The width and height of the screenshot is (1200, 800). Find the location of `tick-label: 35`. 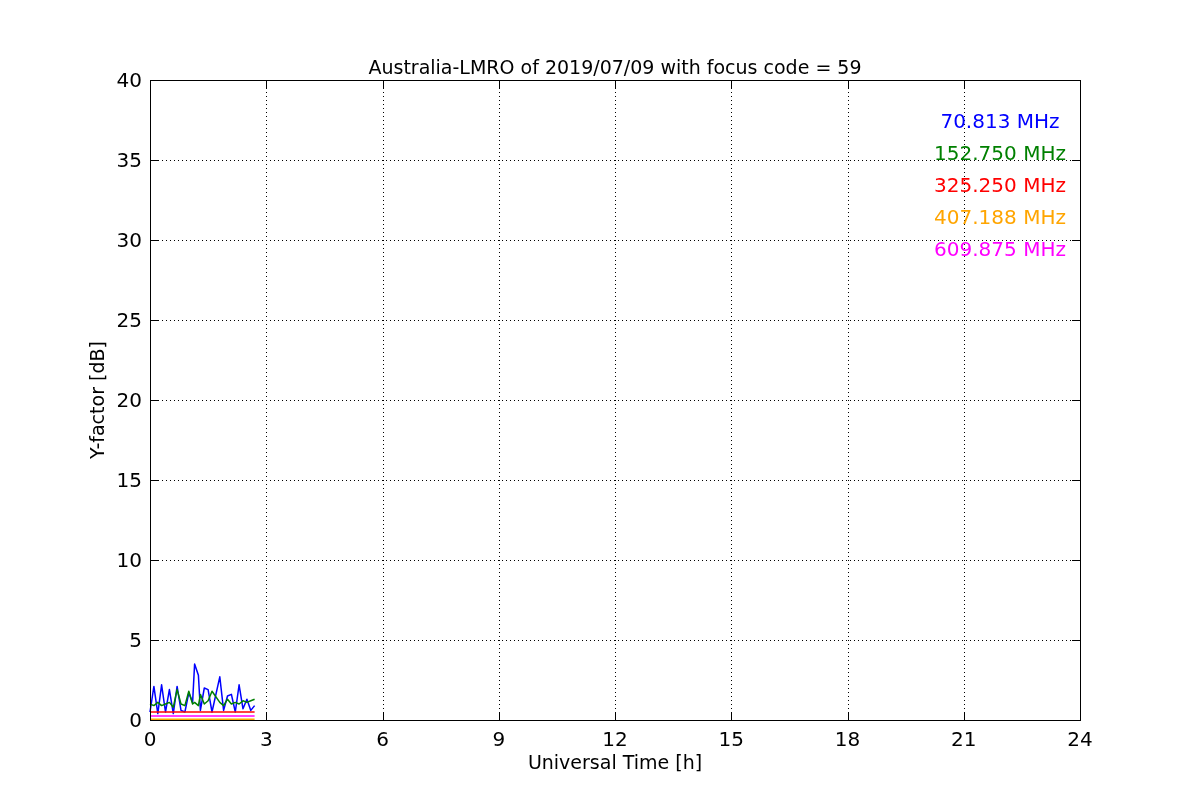

tick-label: 35 is located at coordinates (129, 160).